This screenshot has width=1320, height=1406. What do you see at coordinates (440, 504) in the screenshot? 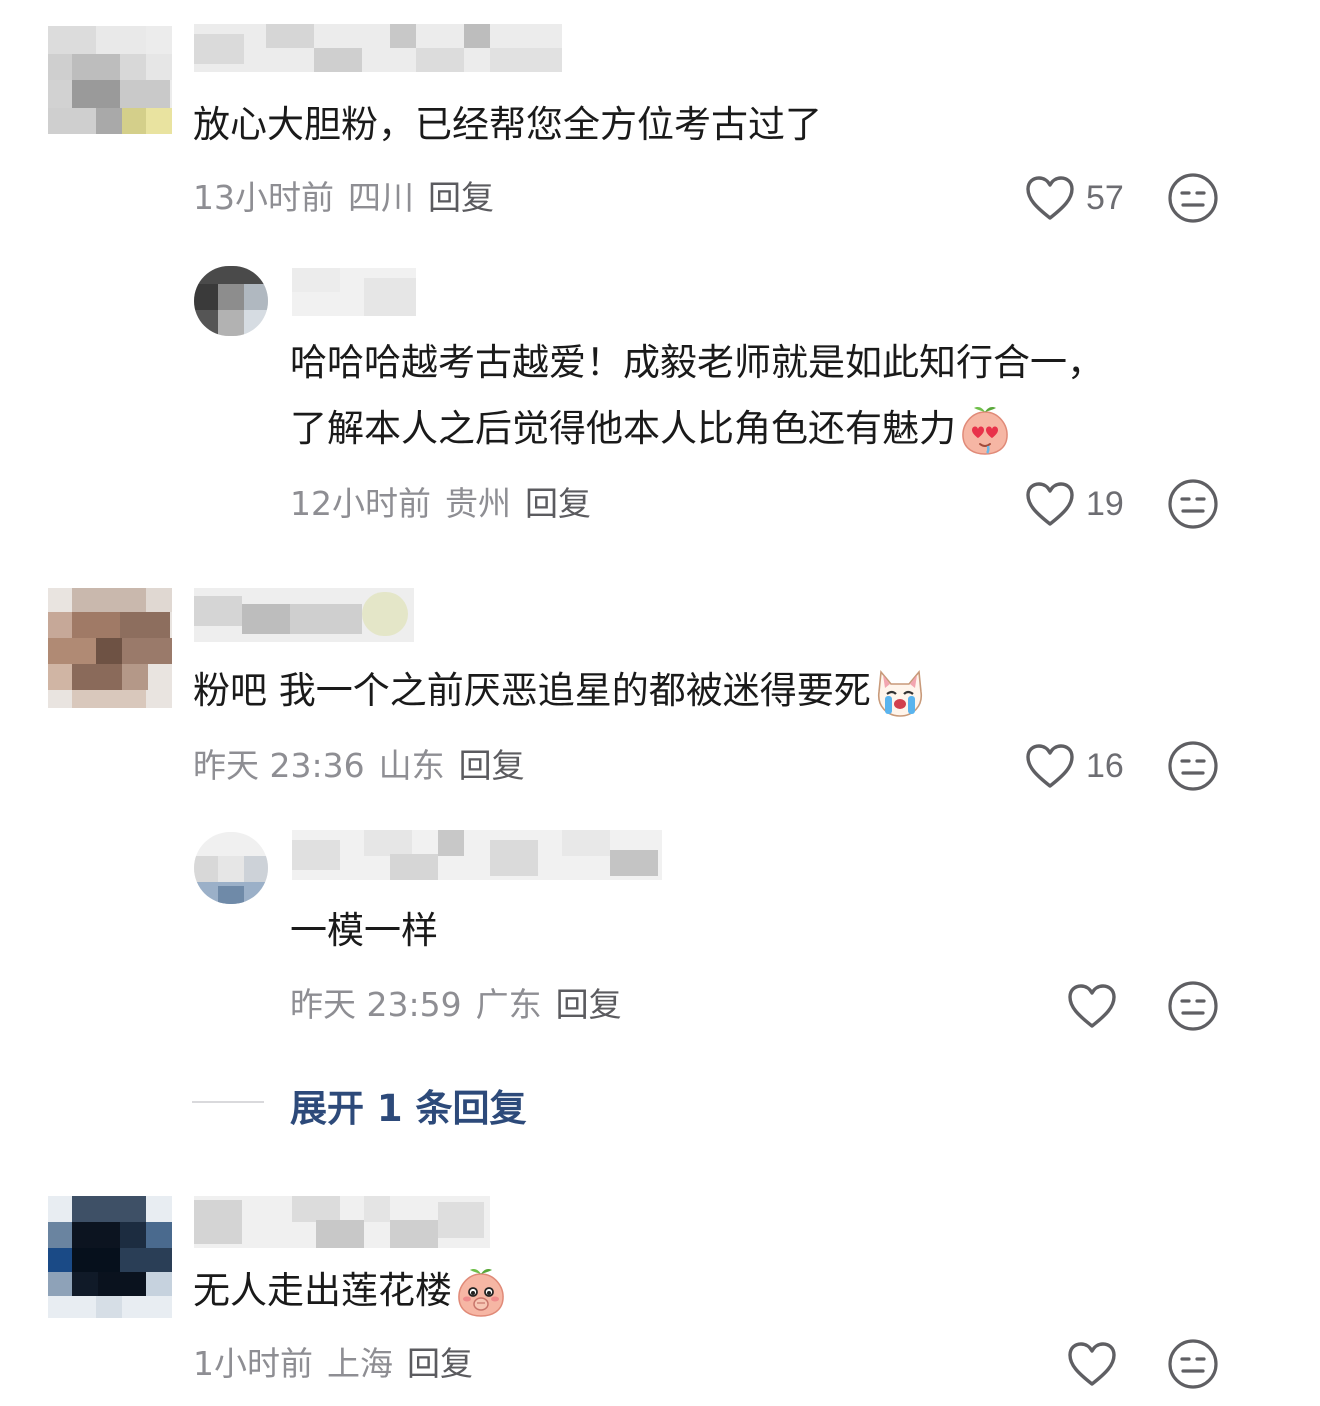
I see `reply-meta: 12小时前 贵州 回复` at bounding box center [440, 504].